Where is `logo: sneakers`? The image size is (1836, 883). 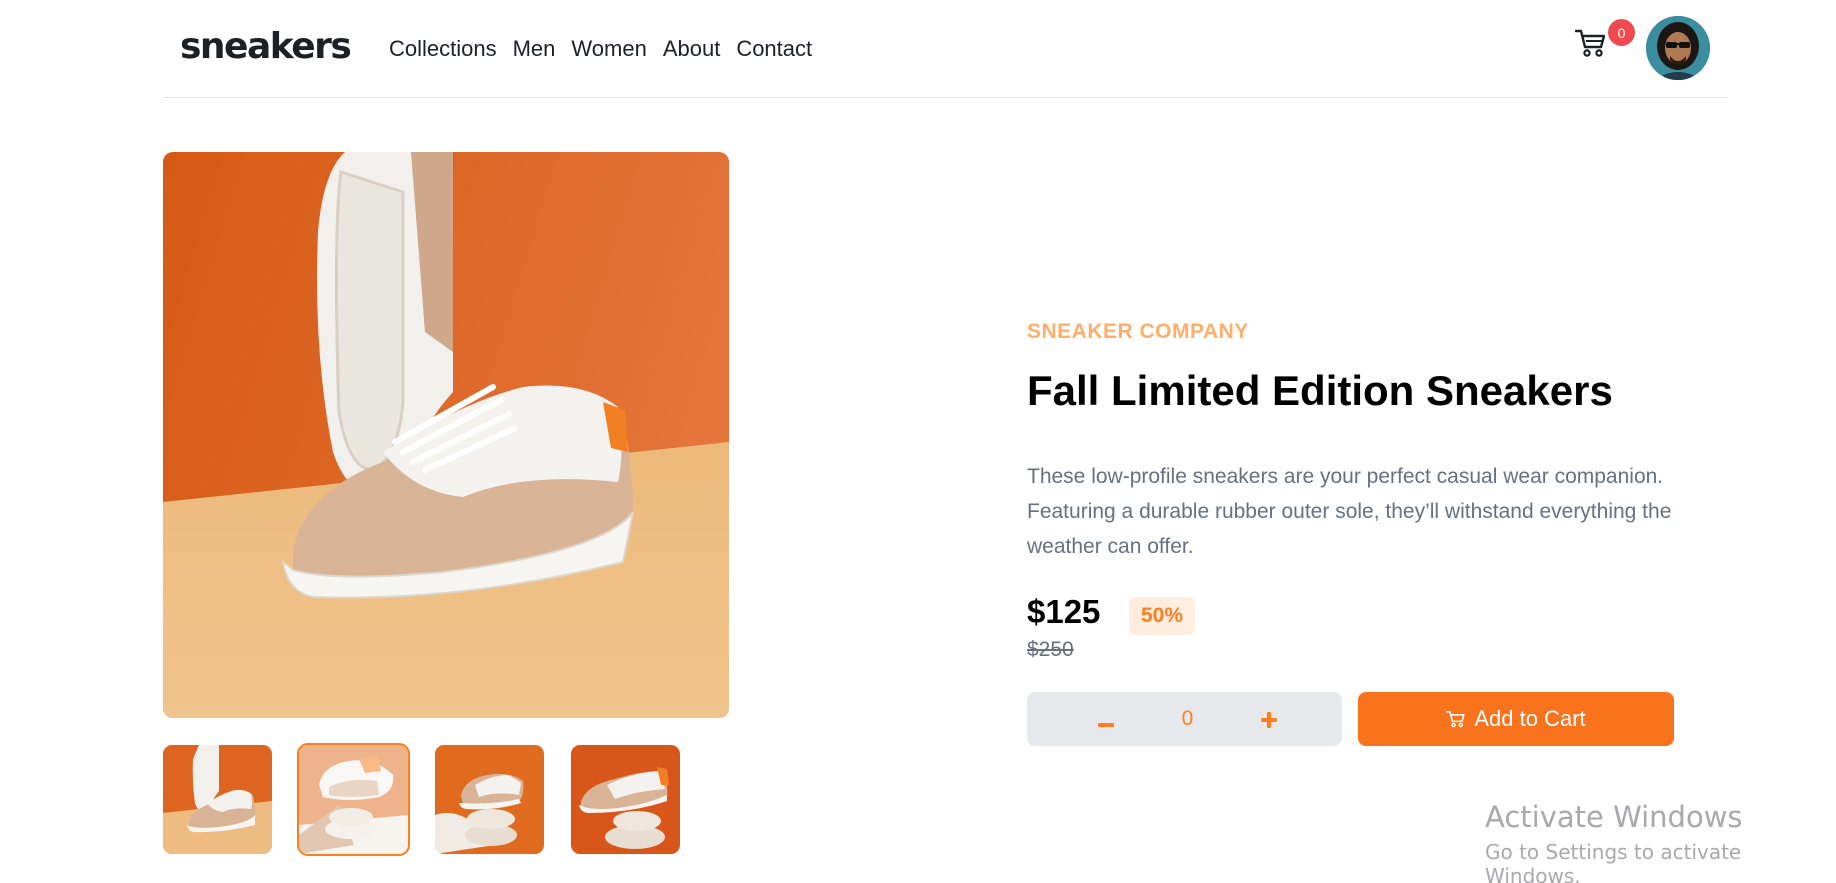
logo: sneakers is located at coordinates (266, 46).